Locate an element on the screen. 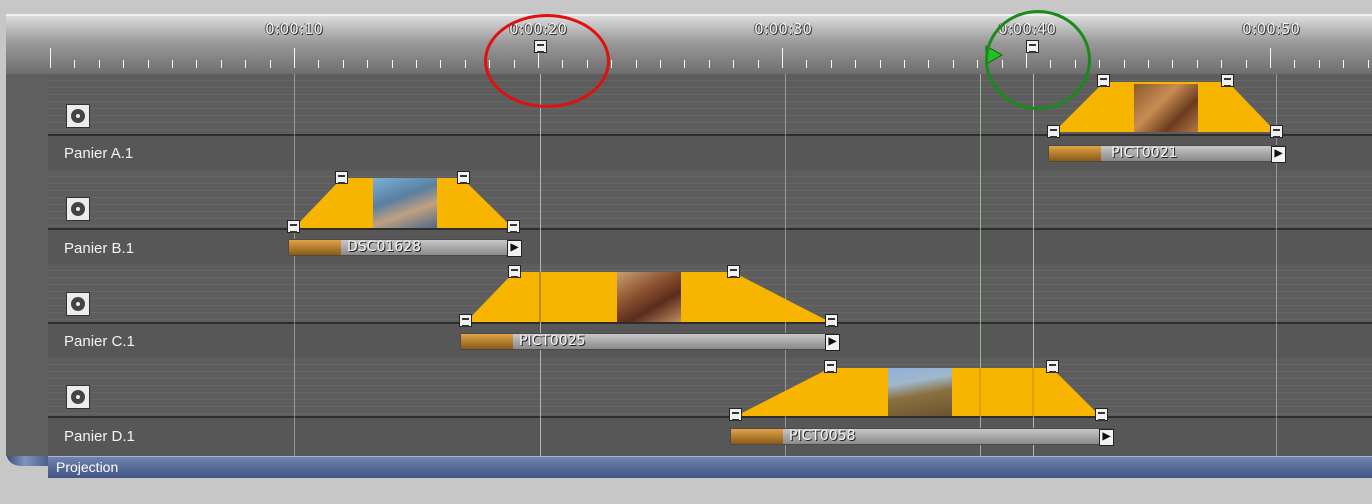 The height and width of the screenshot is (504, 1372). projection-label: Projection is located at coordinates (87, 467).